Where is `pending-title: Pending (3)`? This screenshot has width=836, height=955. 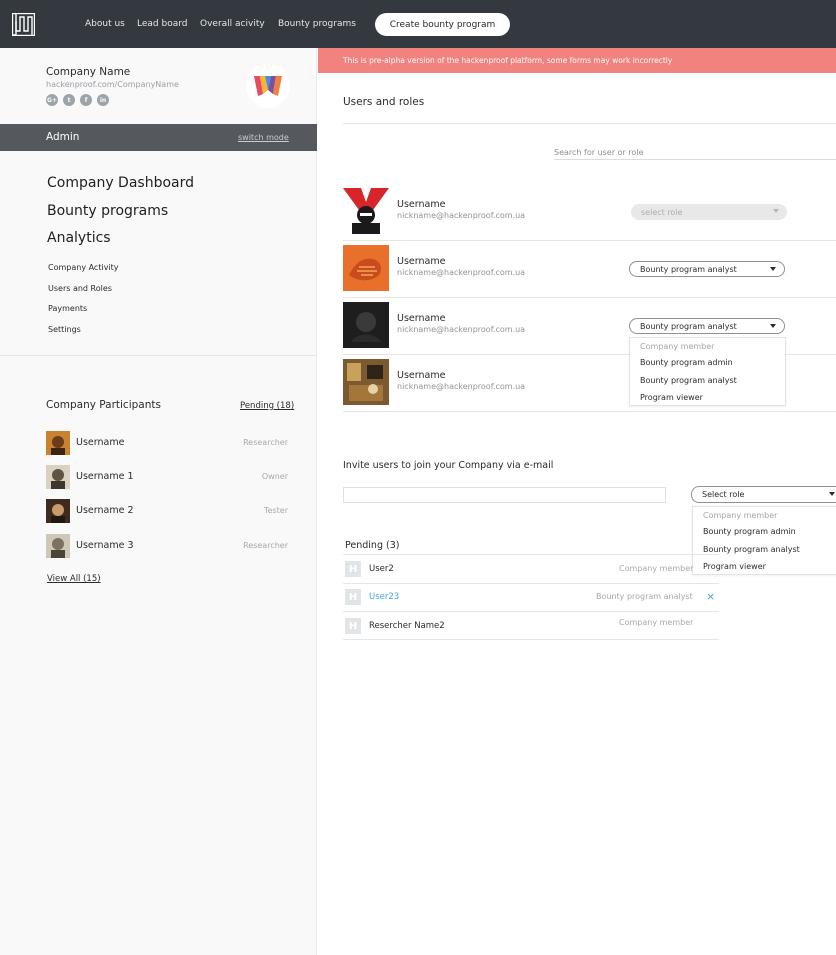 pending-title: Pending (3) is located at coordinates (372, 545).